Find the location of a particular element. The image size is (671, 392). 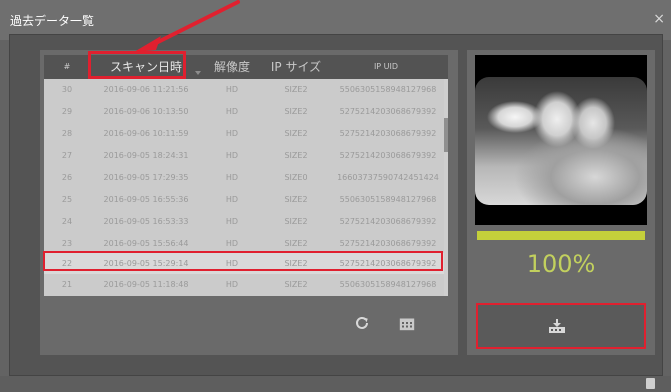

cell-datetime: 2016-09-05 16:53:33 is located at coordinates (146, 221).